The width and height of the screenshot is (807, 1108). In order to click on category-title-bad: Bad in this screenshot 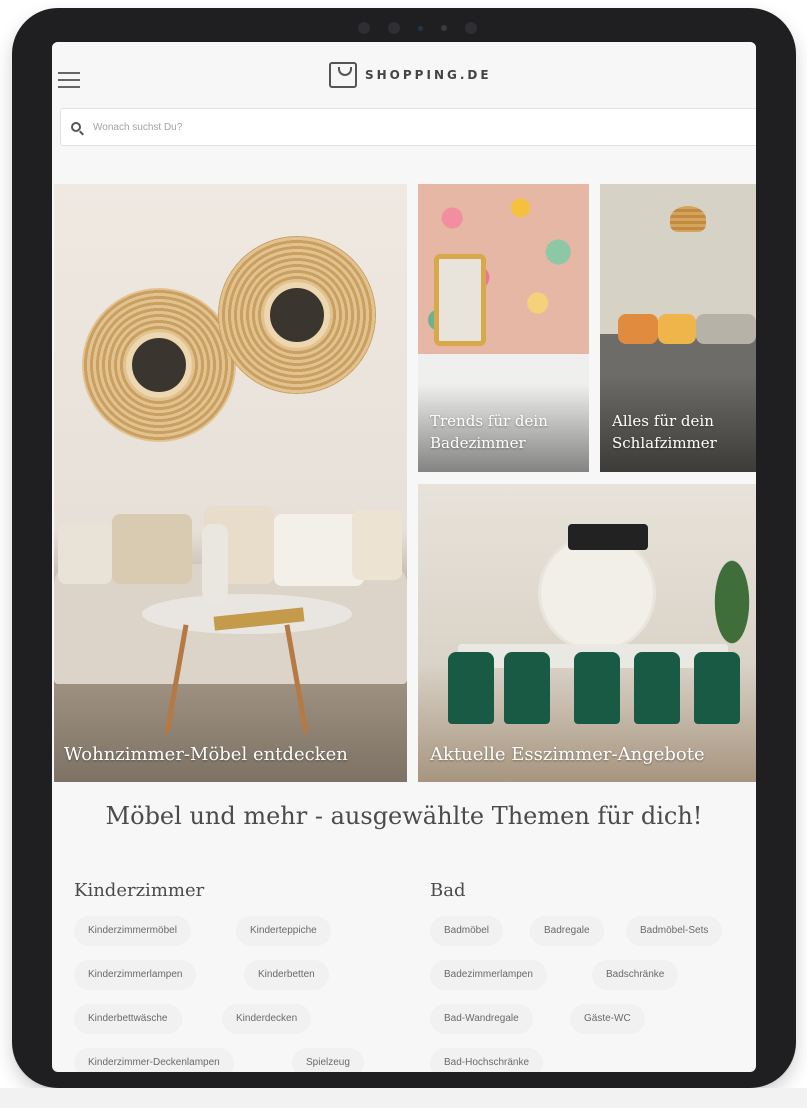, I will do `click(448, 890)`.